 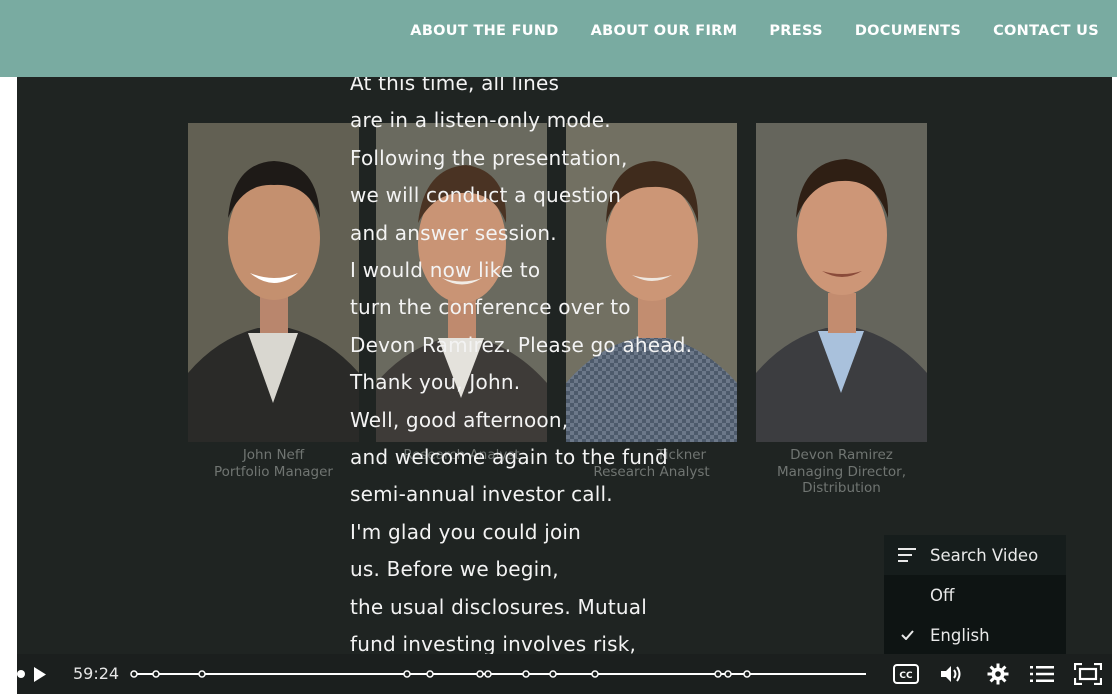 What do you see at coordinates (466, 531) in the screenshot?
I see `transcript-line: I'm glad you could join` at bounding box center [466, 531].